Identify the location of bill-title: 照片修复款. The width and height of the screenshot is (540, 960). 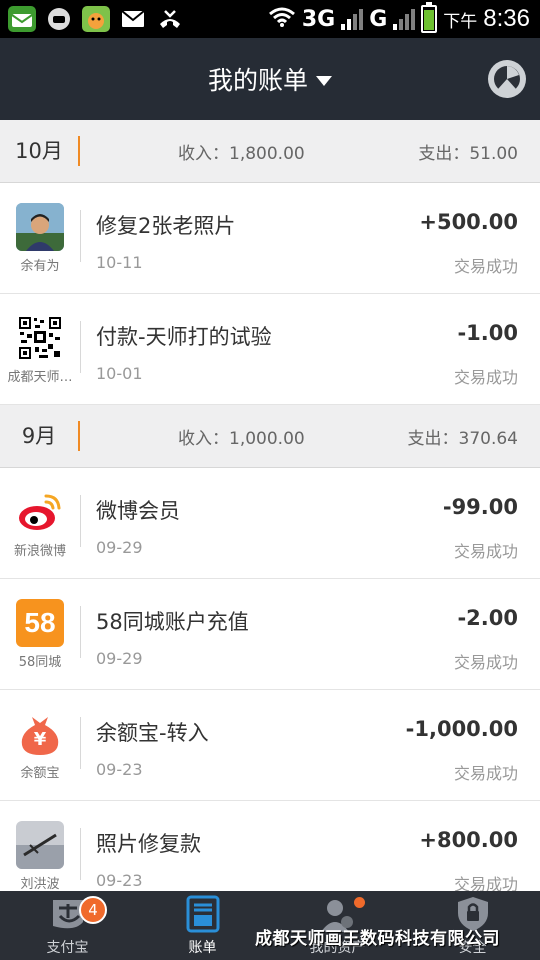
(148, 844).